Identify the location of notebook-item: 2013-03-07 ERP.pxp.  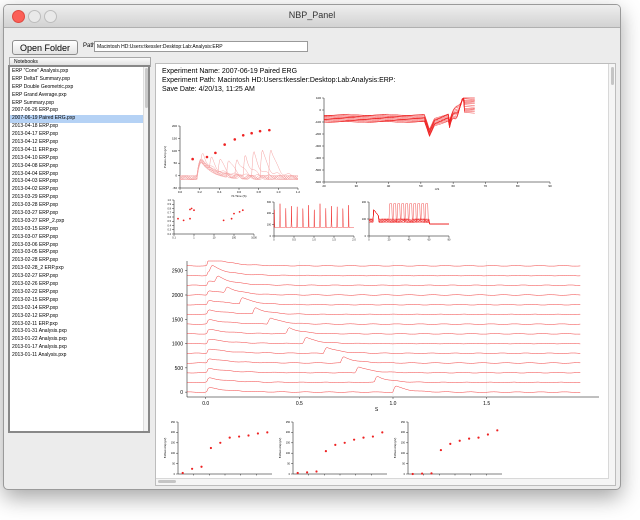
(79, 238).